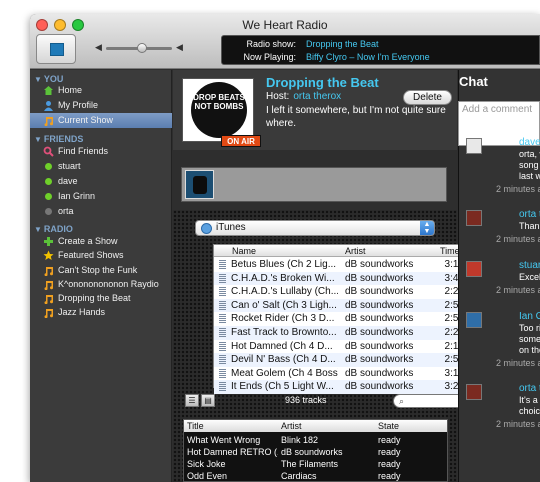  I want to click on sidebar-item-my-profile: My Profile, so click(101, 105).